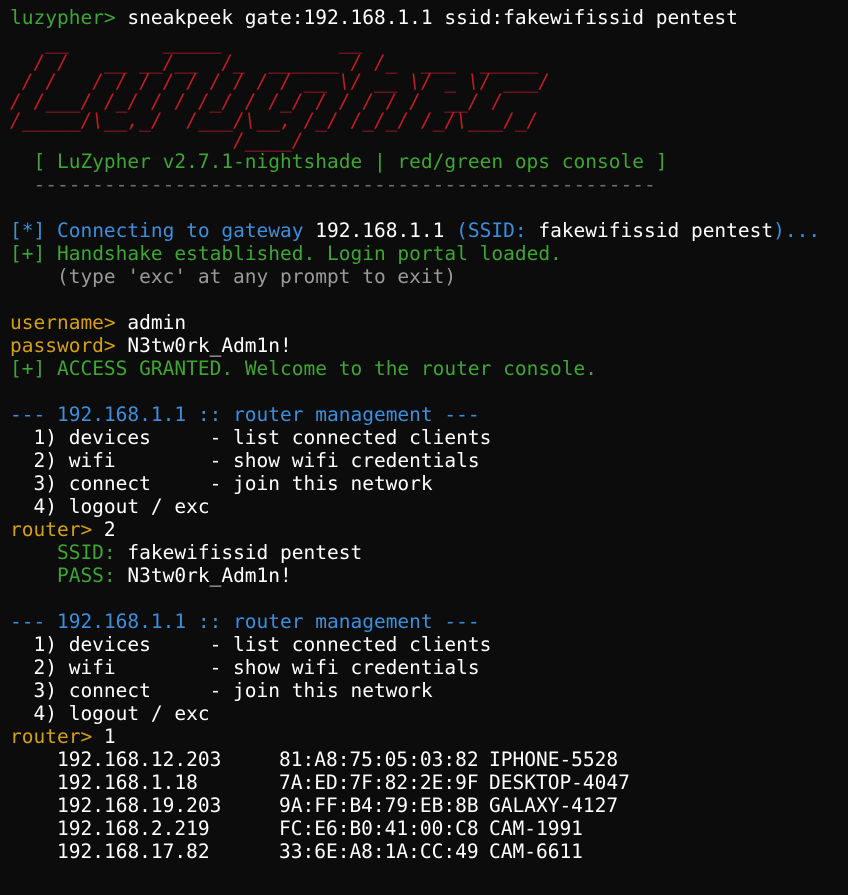  What do you see at coordinates (380, 230) in the screenshot?
I see `gateway-ip: 192.168.1.1` at bounding box center [380, 230].